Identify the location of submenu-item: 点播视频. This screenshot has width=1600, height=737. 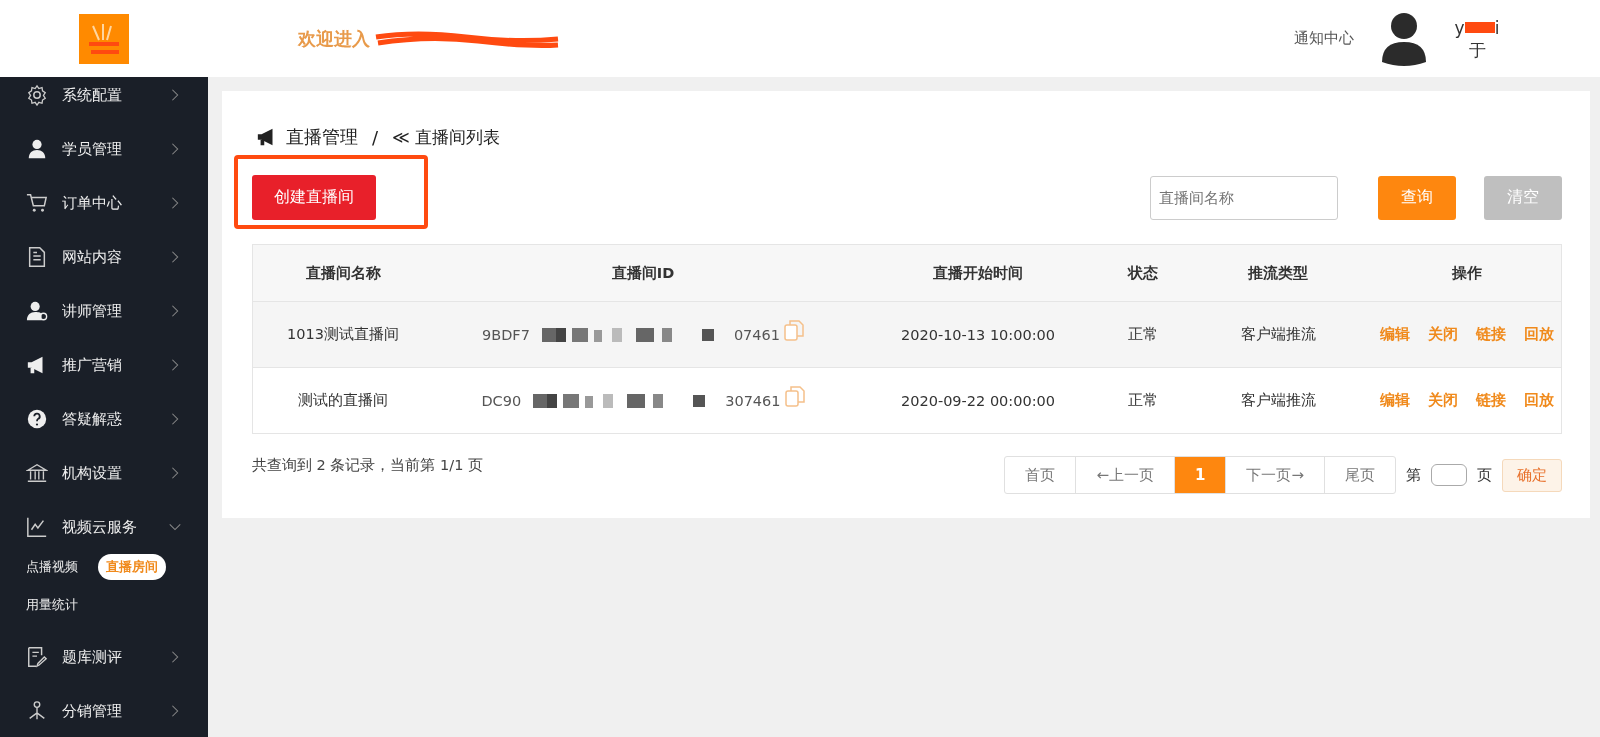
(52, 567).